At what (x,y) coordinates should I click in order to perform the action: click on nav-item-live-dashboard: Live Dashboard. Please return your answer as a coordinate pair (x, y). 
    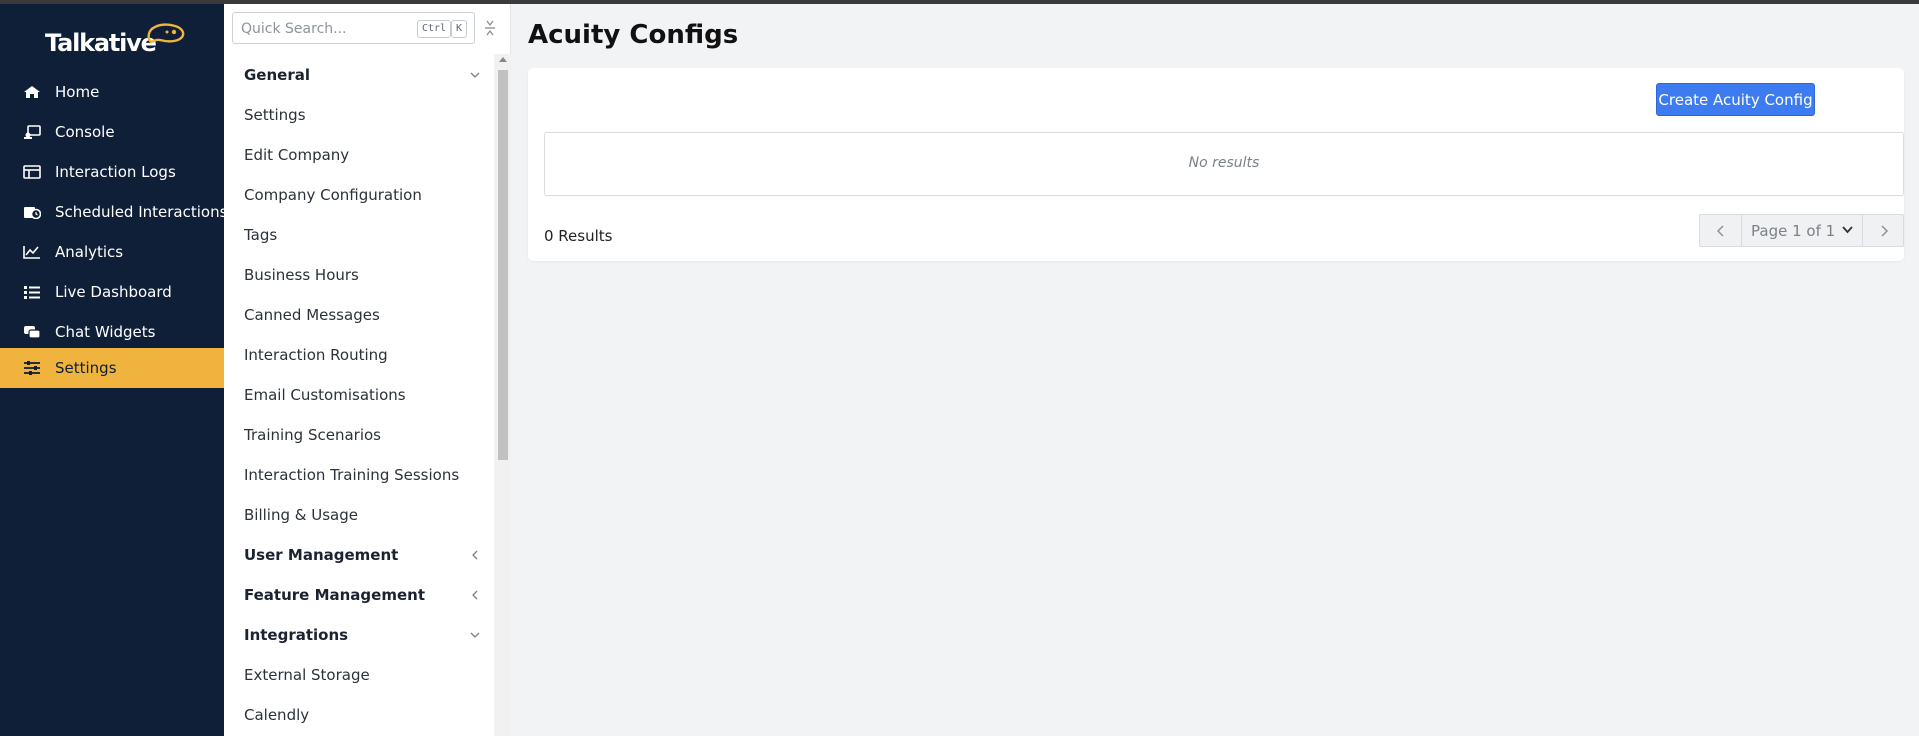
    Looking at the image, I should click on (112, 292).